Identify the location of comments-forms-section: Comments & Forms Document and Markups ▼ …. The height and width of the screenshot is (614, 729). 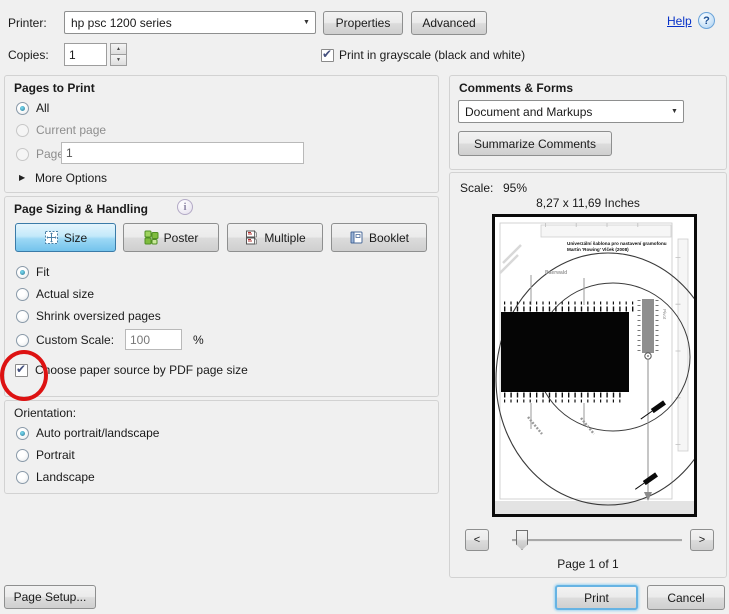
(588, 122).